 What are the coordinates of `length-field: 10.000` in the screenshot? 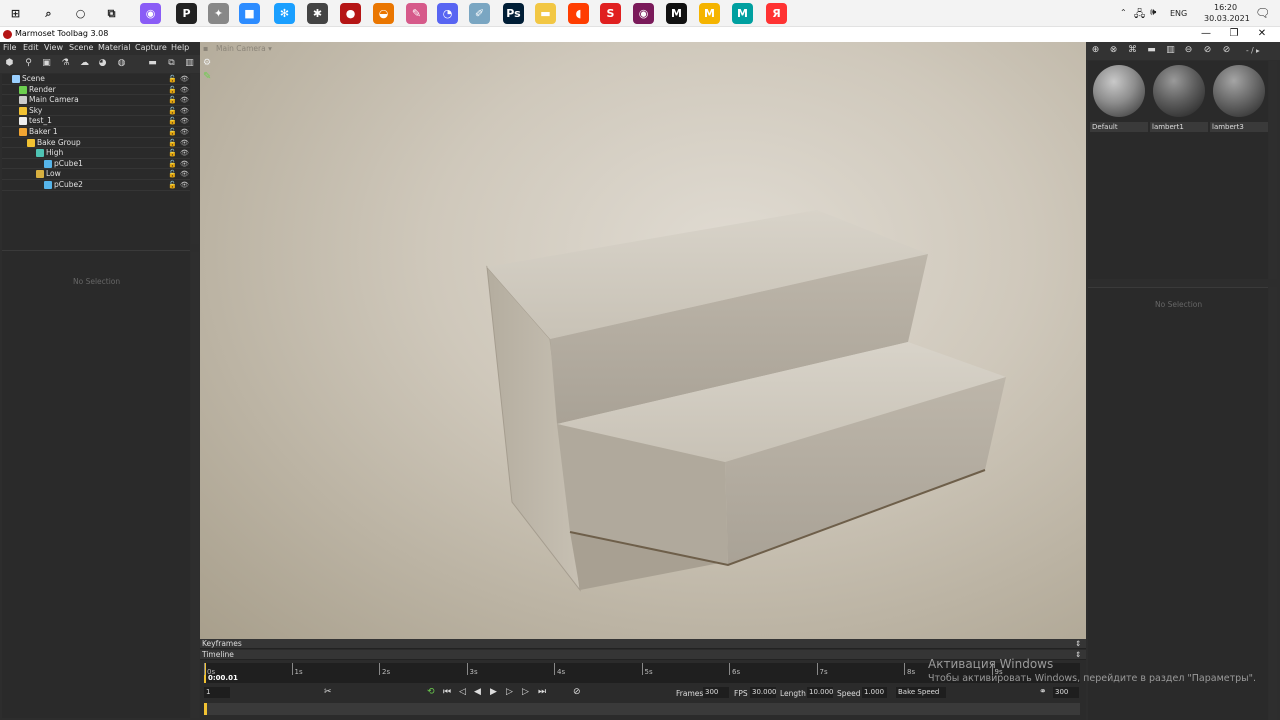 It's located at (820, 692).